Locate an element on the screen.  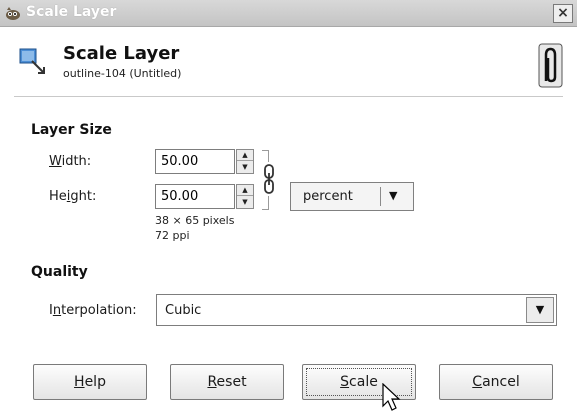
pixel-size-info: 38 × 65 pixels is located at coordinates (195, 220).